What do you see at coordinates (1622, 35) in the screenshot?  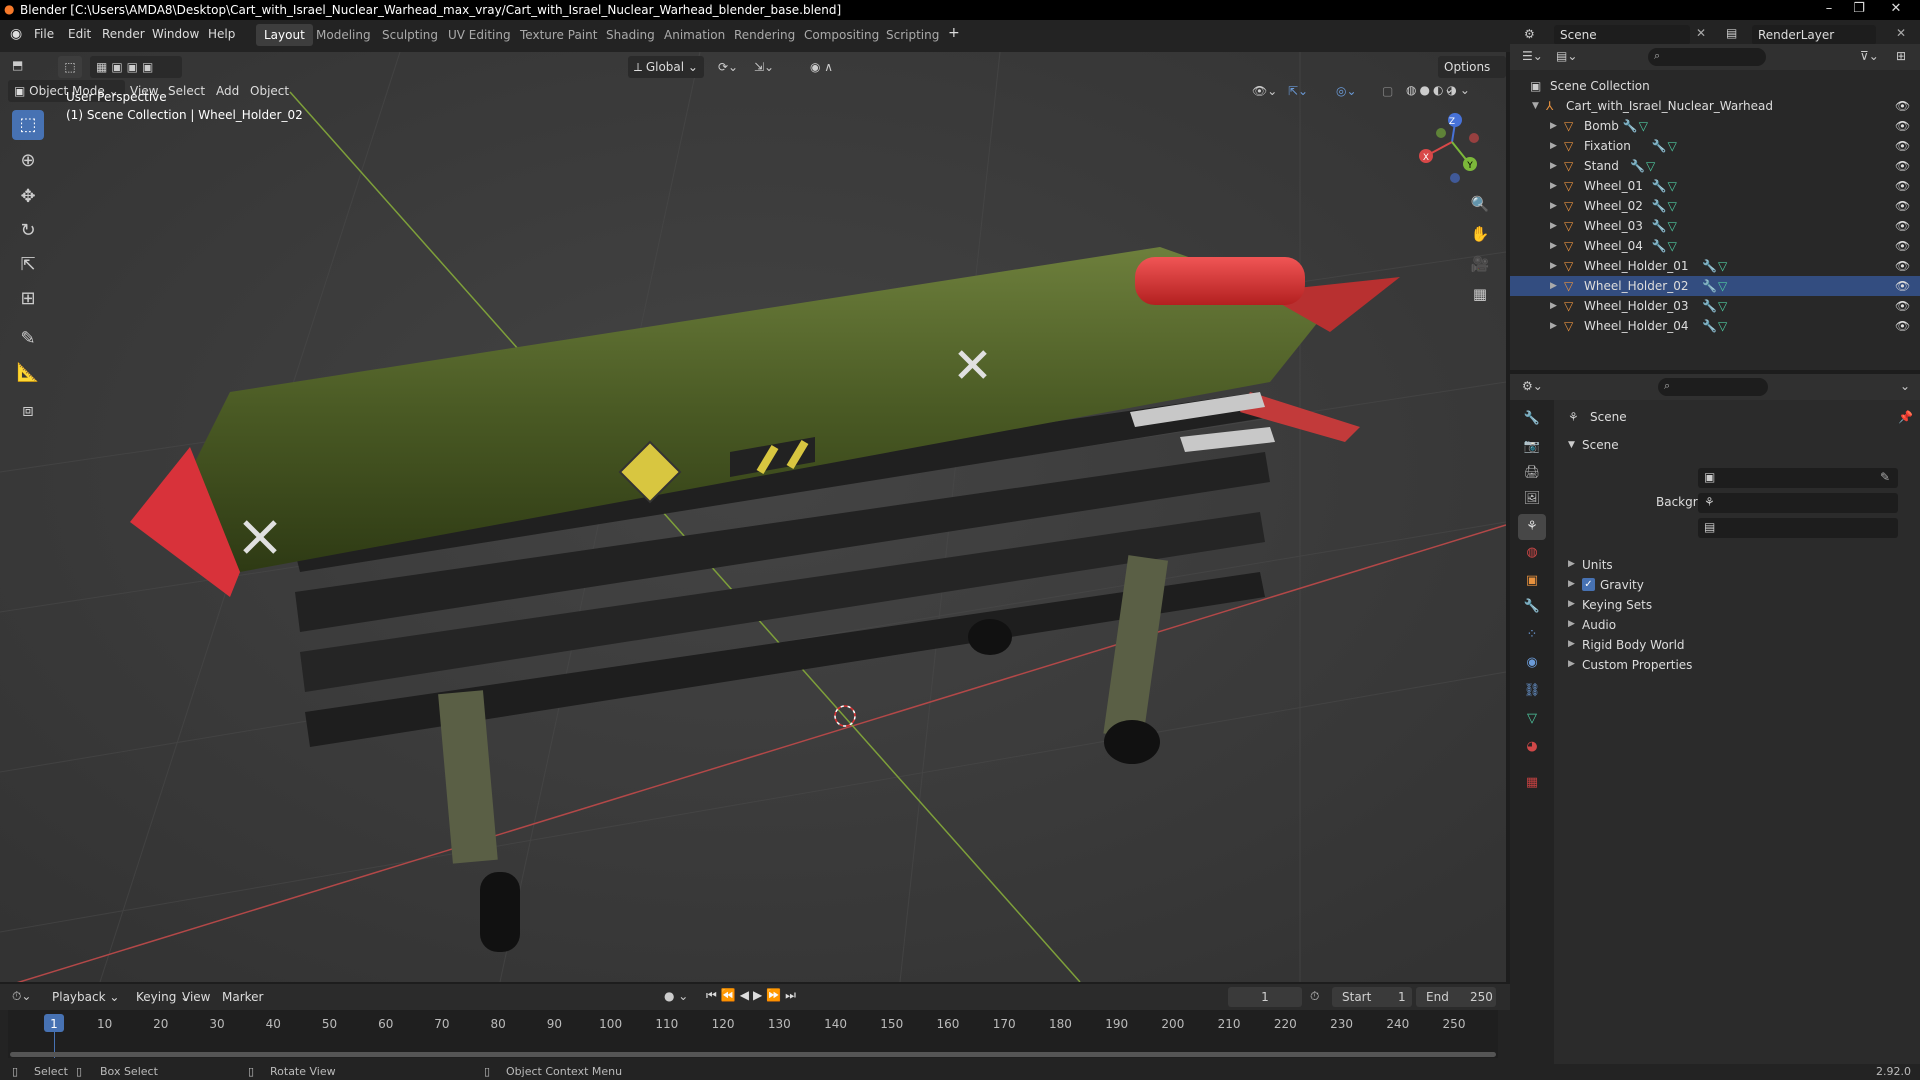 I see `scene-selector: Scene` at bounding box center [1622, 35].